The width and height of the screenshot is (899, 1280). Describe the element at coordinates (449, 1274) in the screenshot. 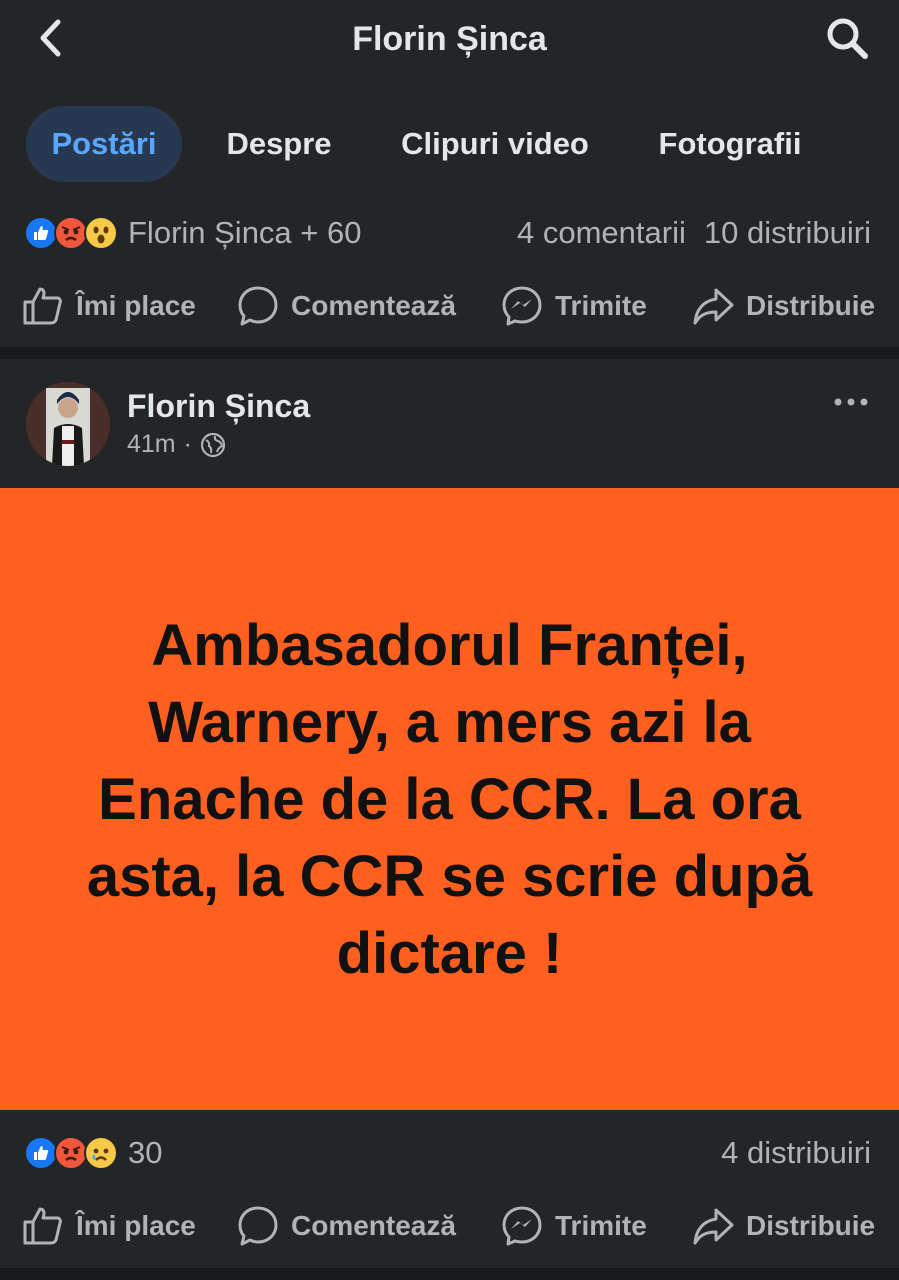

I see `post-separator-bottom` at that location.